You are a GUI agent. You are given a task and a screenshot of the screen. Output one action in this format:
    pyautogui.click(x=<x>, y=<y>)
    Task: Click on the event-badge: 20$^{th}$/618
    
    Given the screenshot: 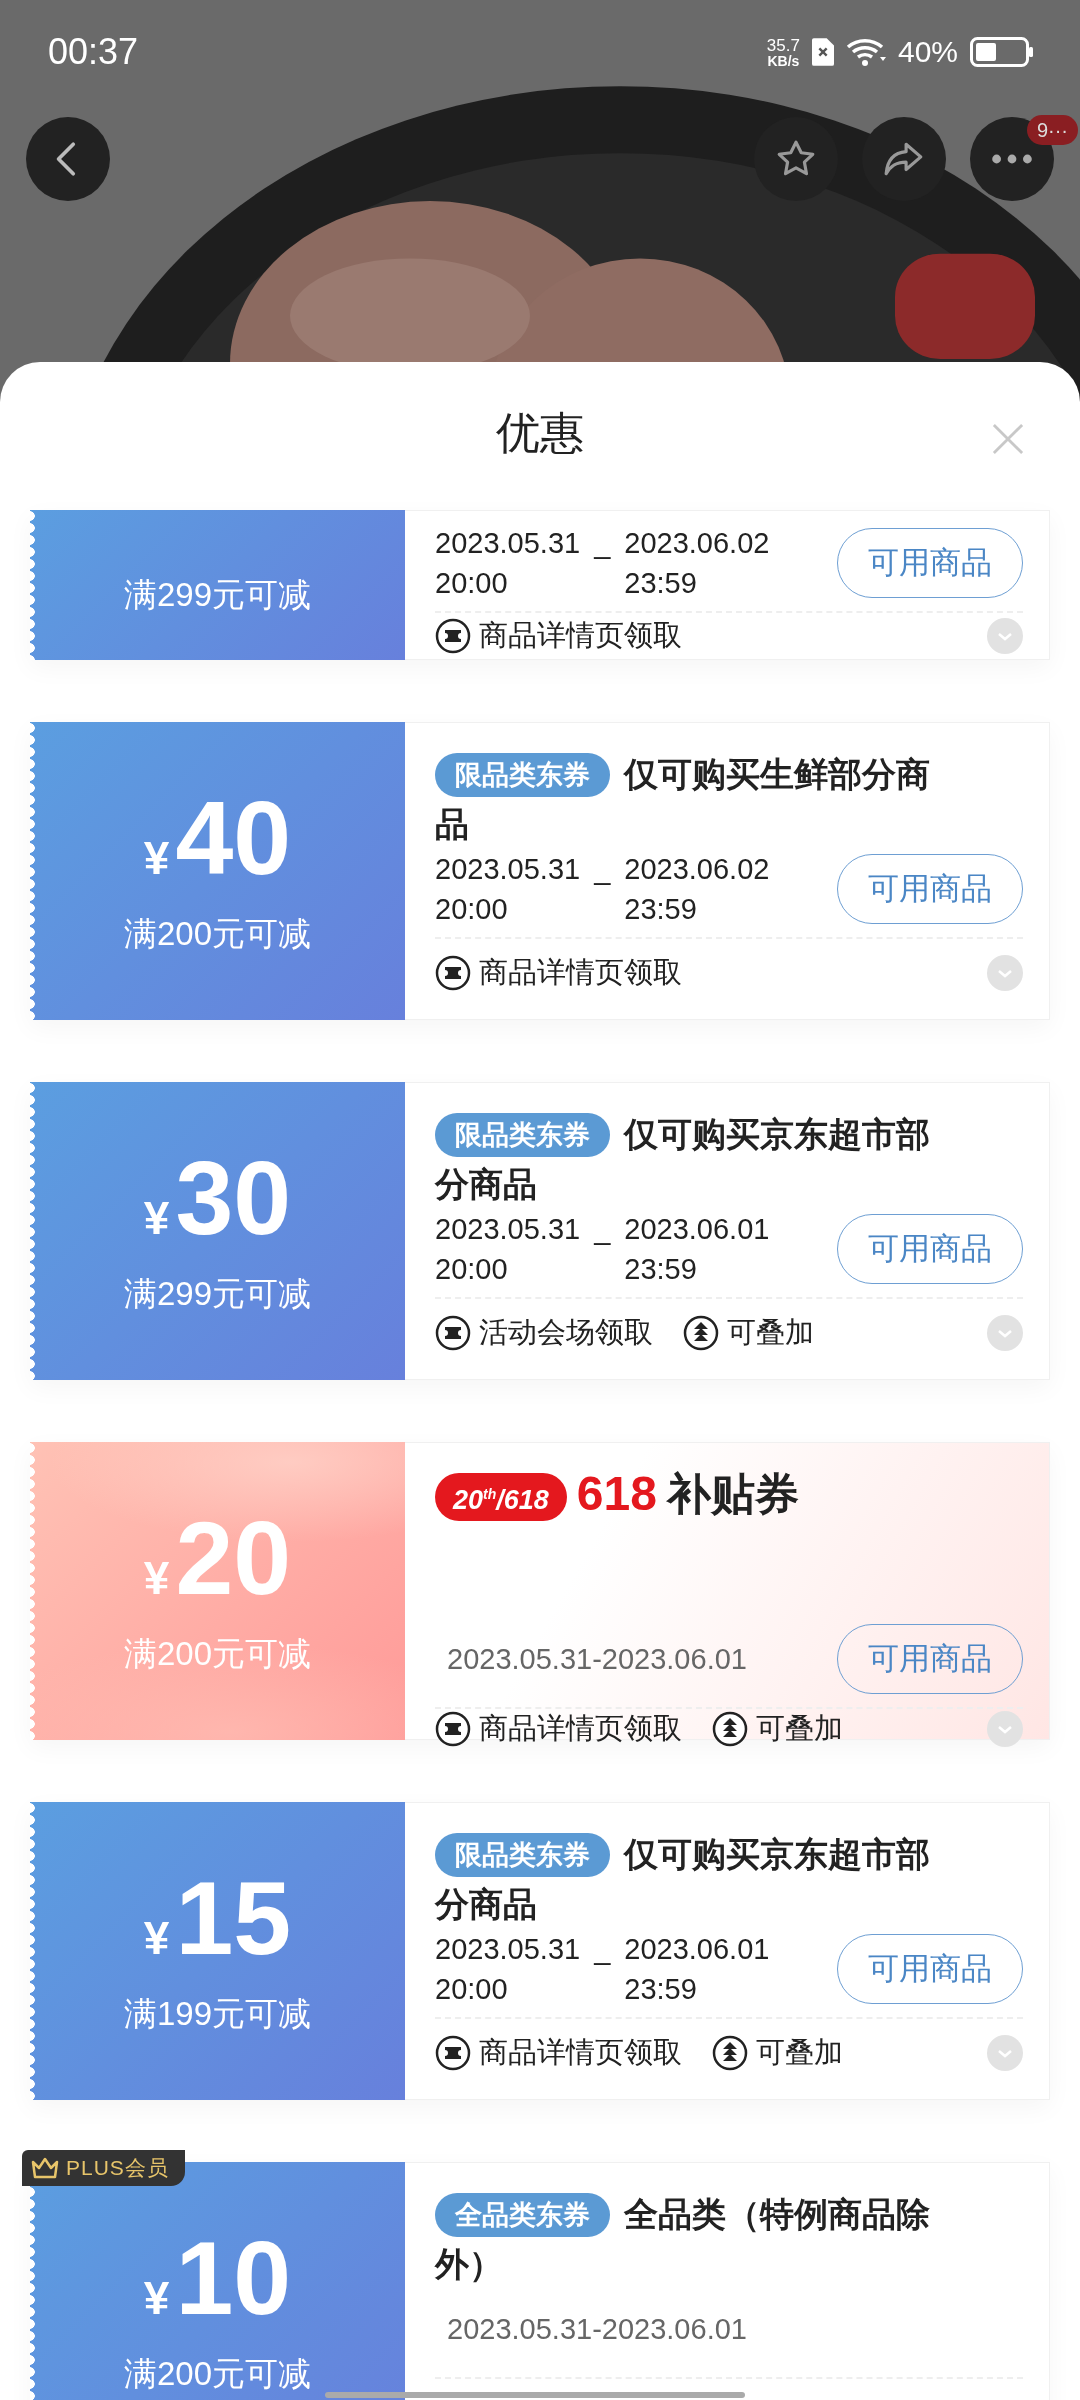 What is the action you would take?
    pyautogui.click(x=501, y=1497)
    